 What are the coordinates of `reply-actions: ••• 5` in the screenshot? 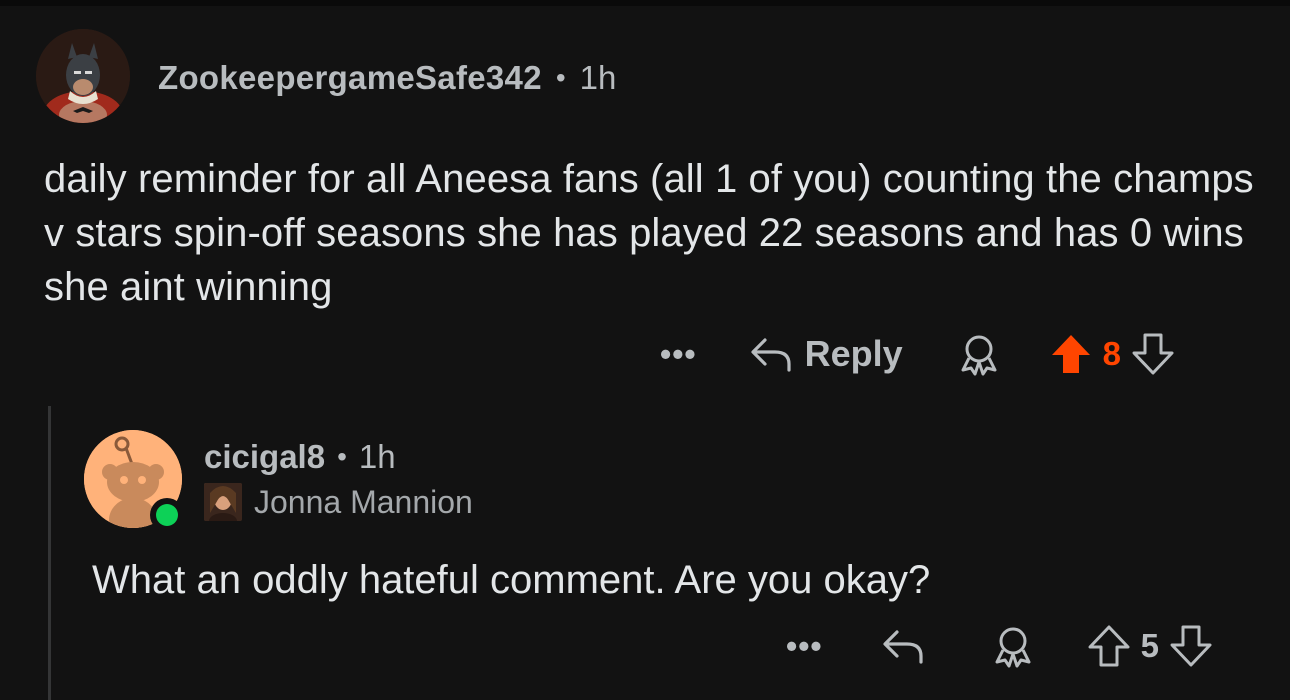 It's located at (999, 646).